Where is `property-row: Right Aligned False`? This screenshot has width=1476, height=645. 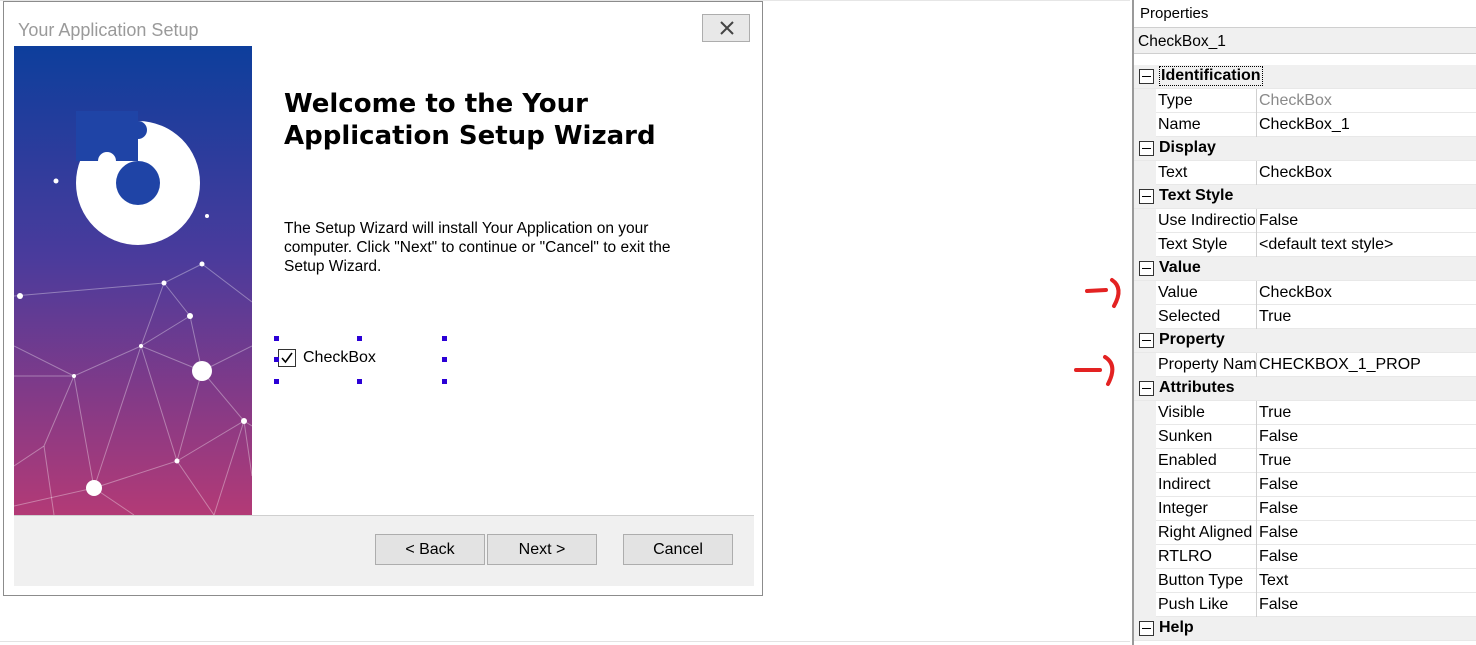 property-row: Right Aligned False is located at coordinates (1305, 533).